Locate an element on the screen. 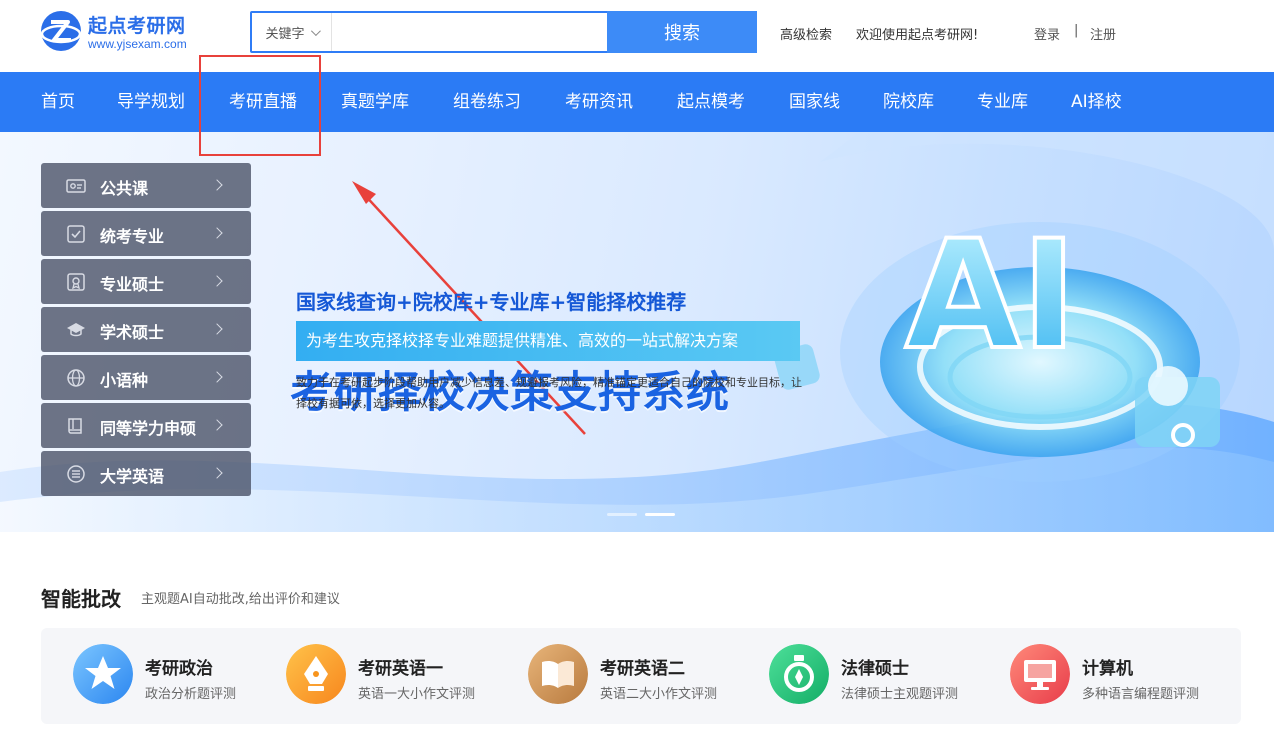 The image size is (1274, 741). card-title: 计算机 is located at coordinates (1107, 669).